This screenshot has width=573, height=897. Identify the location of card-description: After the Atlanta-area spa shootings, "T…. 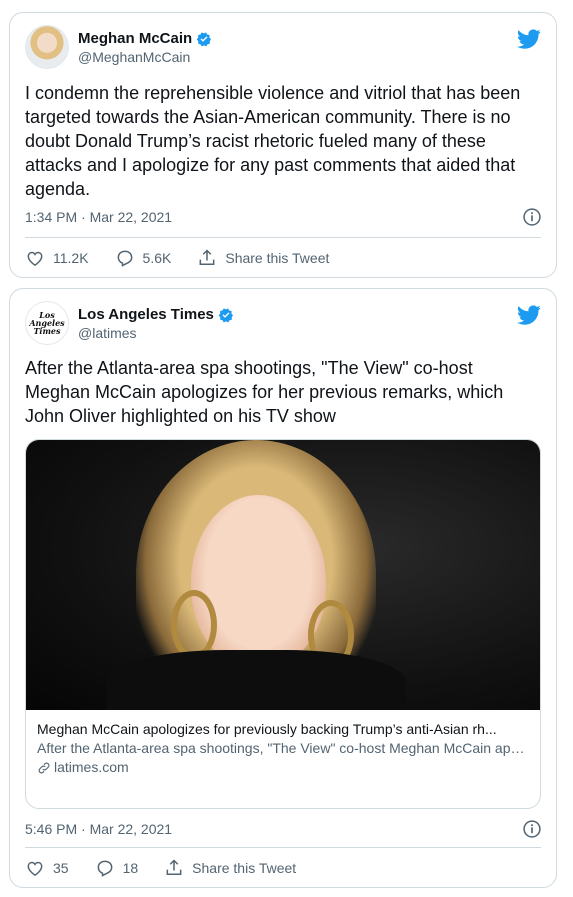
(283, 748).